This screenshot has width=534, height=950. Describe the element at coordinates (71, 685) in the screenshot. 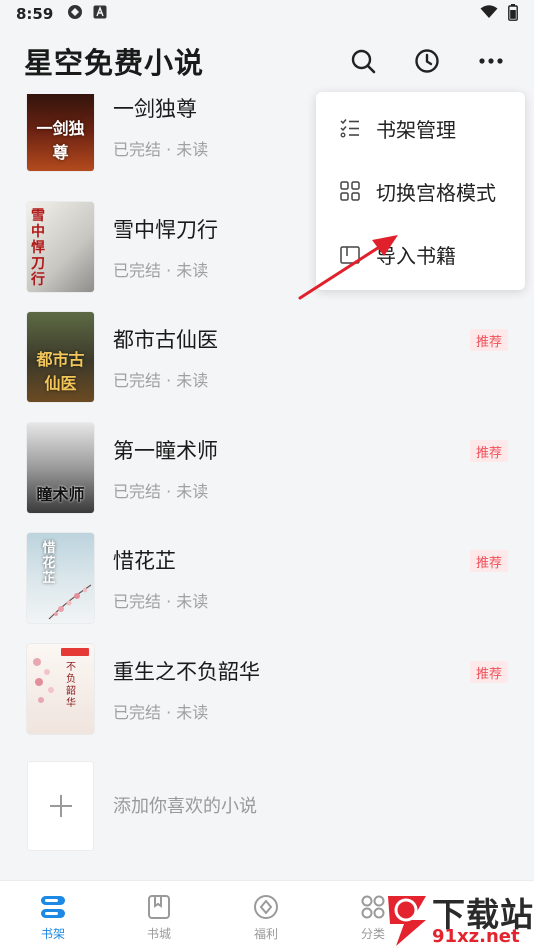

I see `cover-title-art: 不负韶华` at that location.